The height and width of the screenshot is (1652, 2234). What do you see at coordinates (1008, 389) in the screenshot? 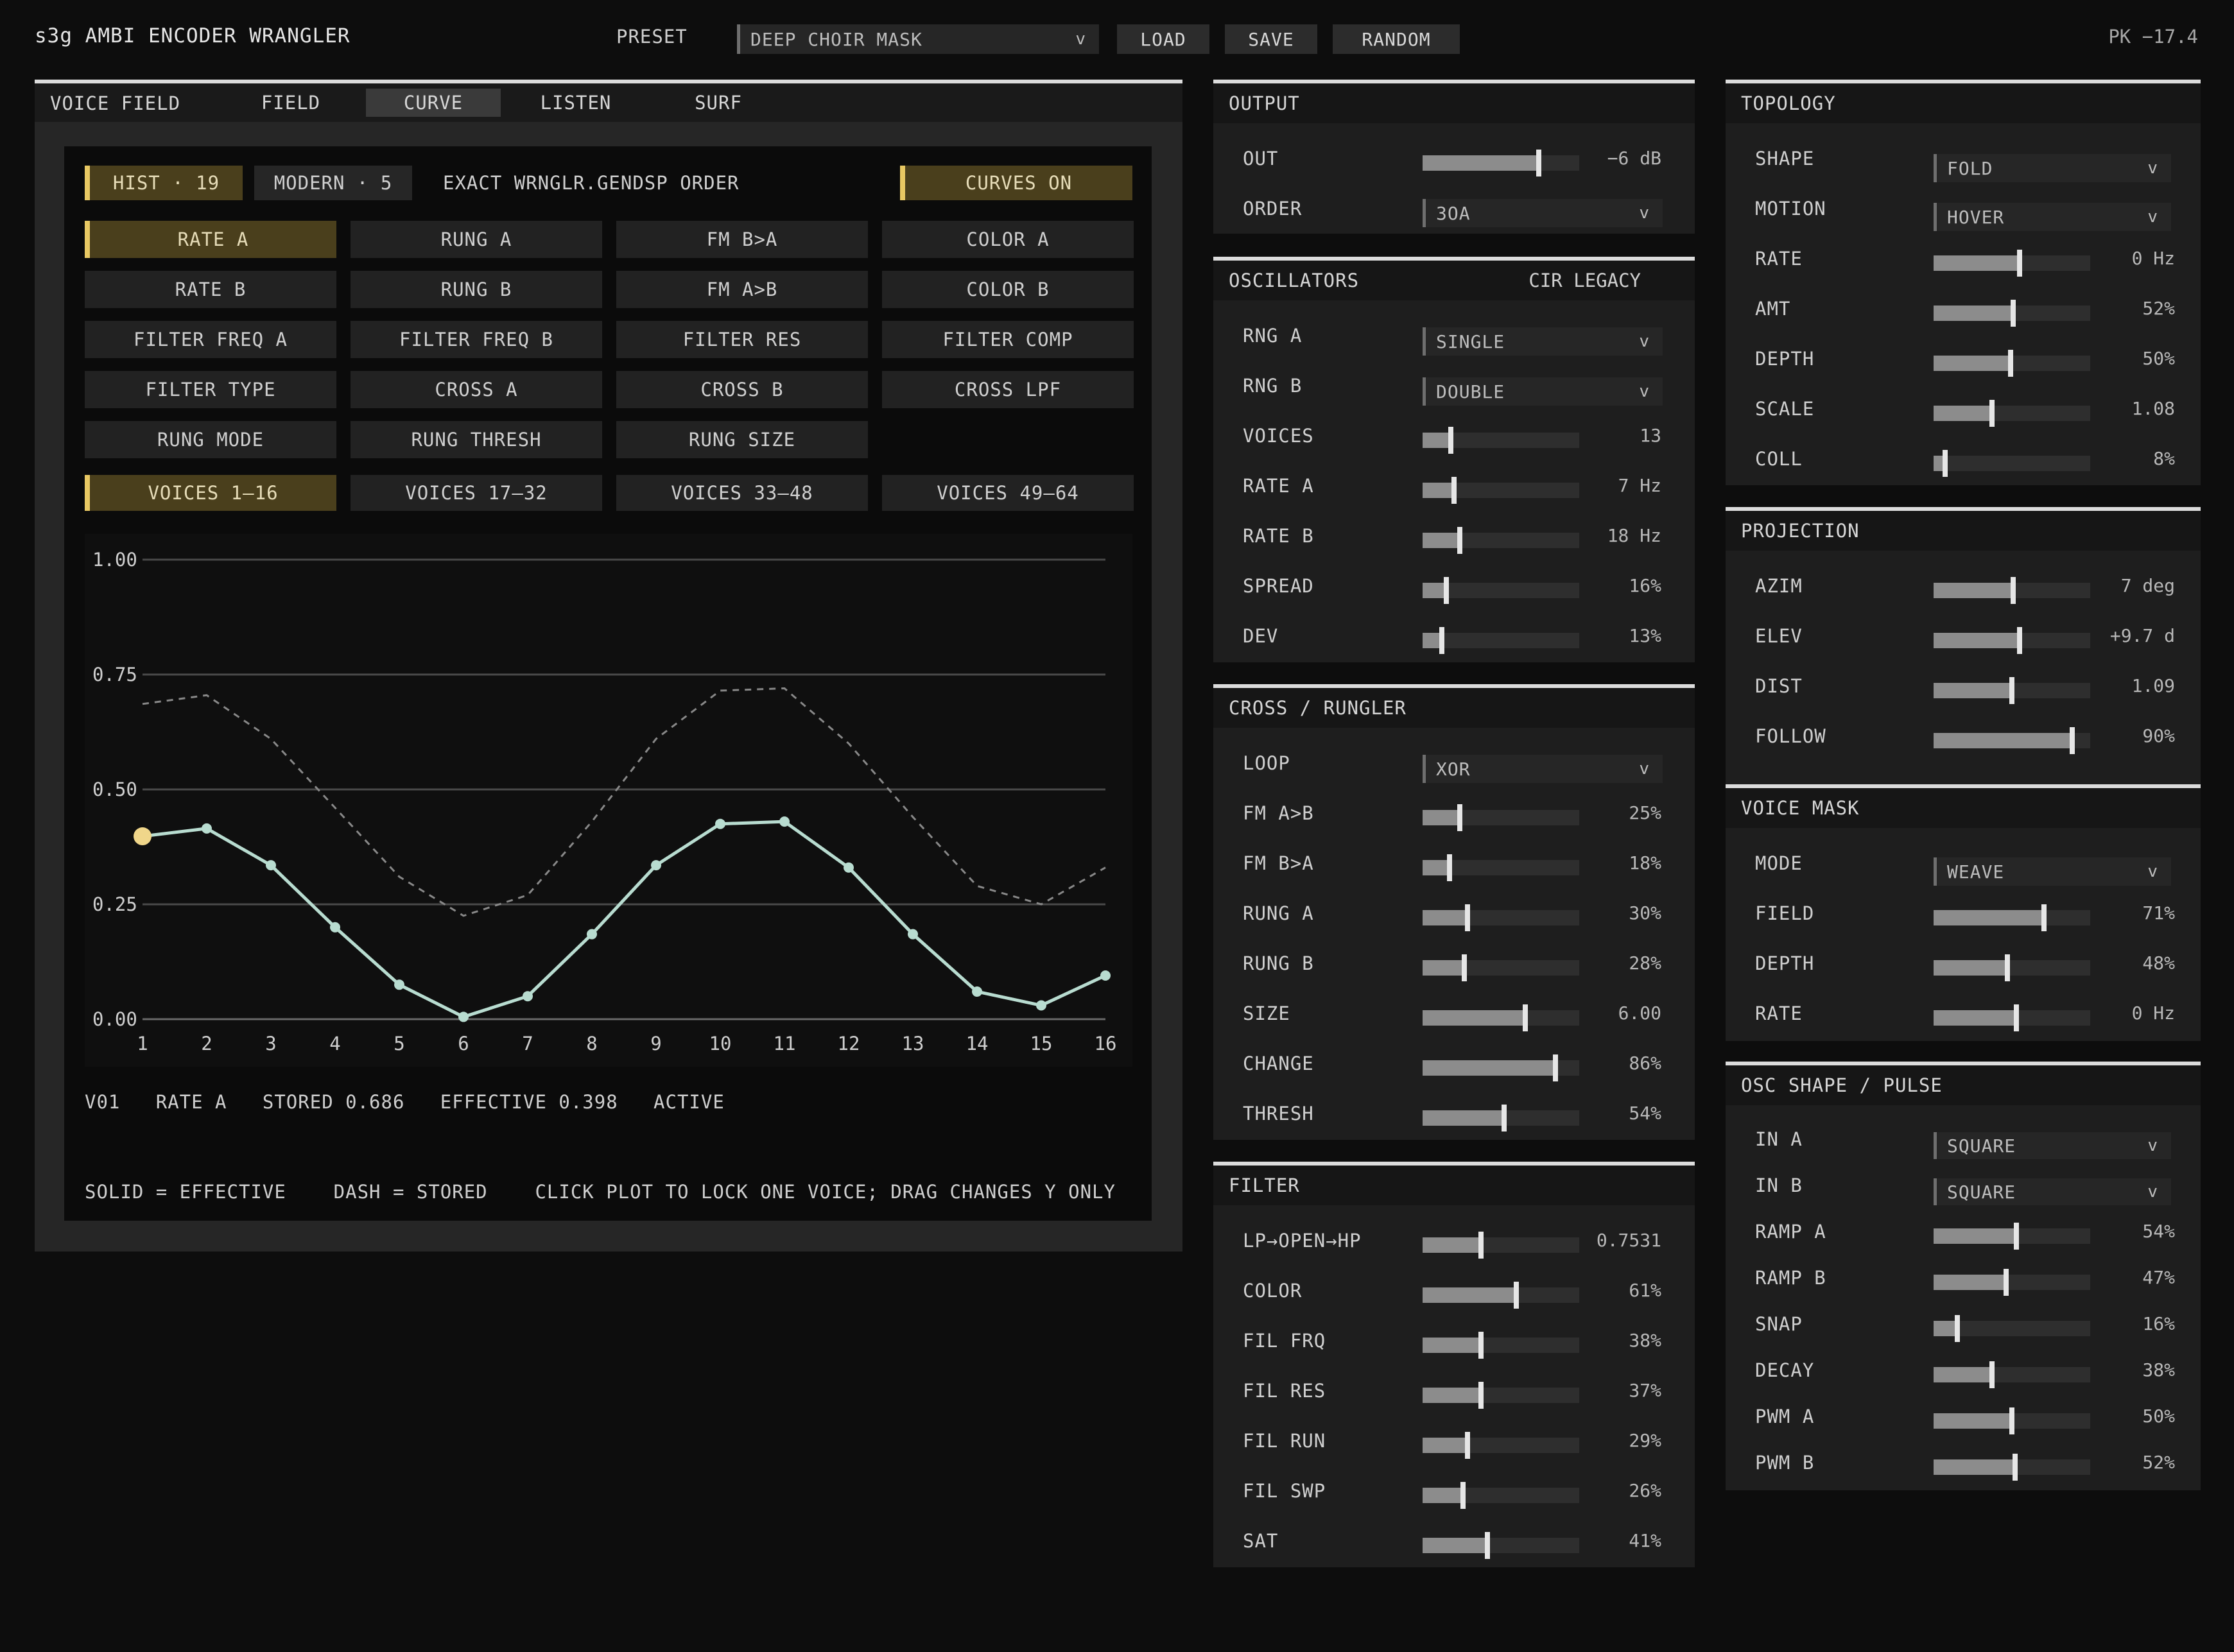
I see `param-cross-lpf: CROSS LPF` at bounding box center [1008, 389].